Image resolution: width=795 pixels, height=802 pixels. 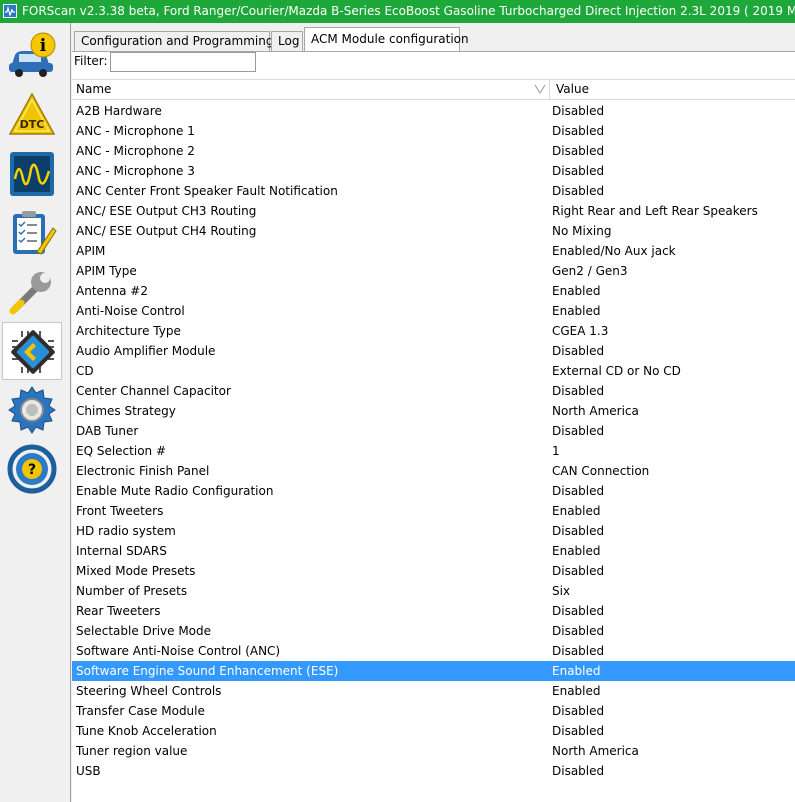 I want to click on table-row: Mixed Mode Presets Disabled, so click(x=433, y=571).